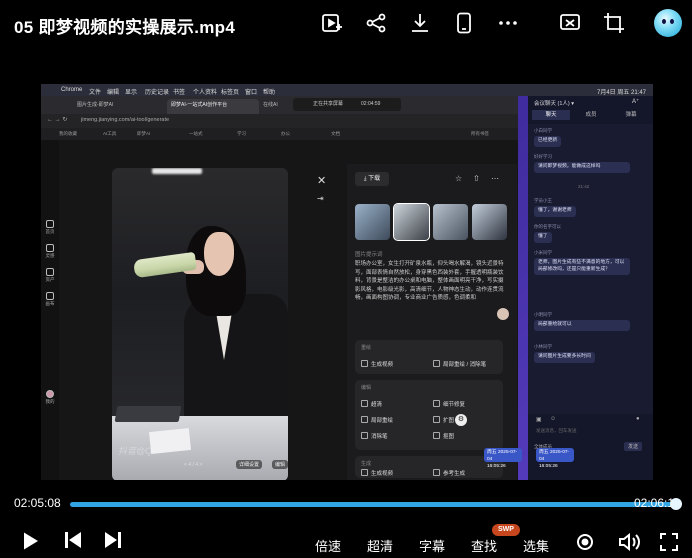  What do you see at coordinates (376, 23) in the screenshot?
I see `share-icon` at bounding box center [376, 23].